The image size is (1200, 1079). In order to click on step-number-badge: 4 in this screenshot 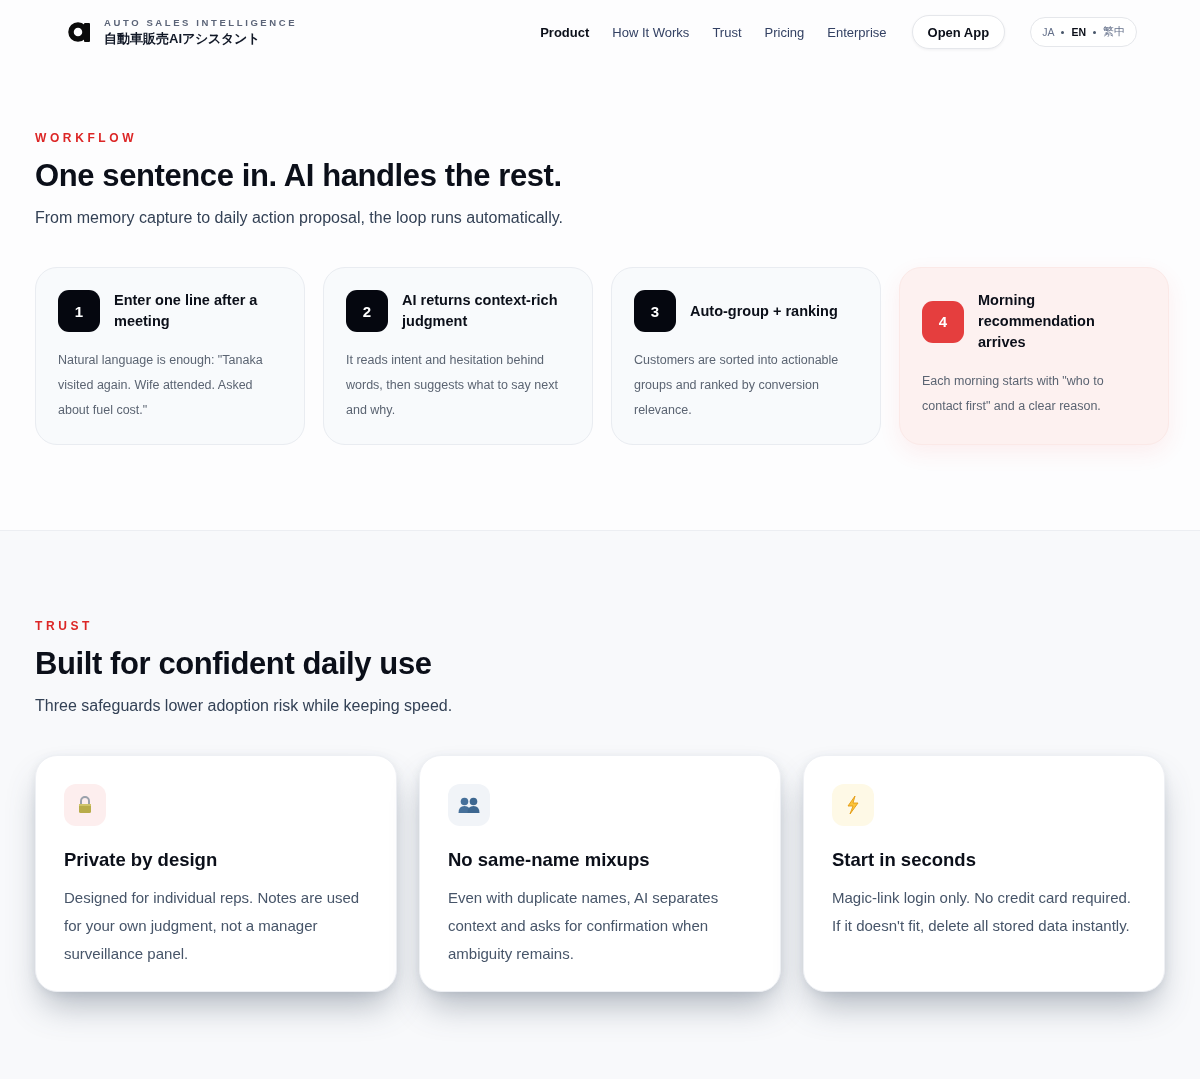, I will do `click(943, 321)`.